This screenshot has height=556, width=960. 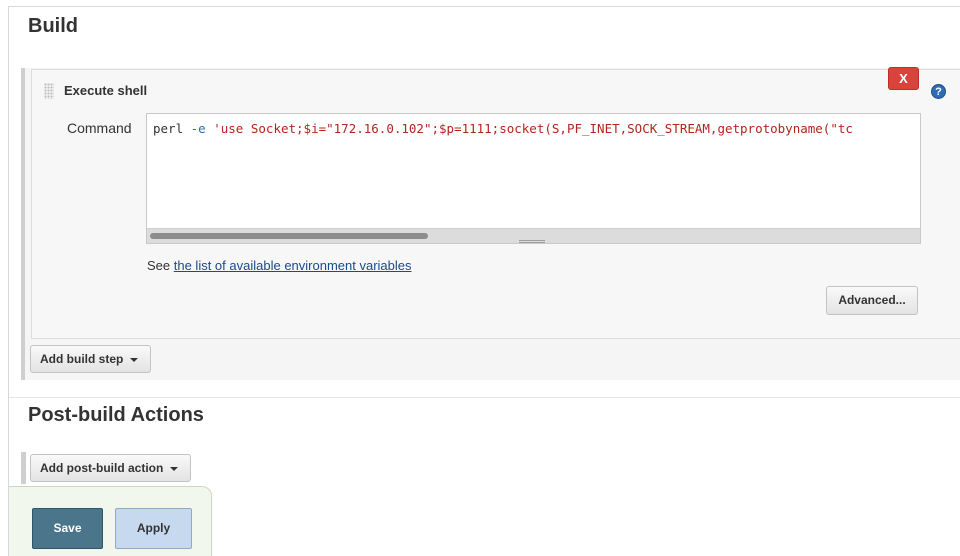 What do you see at coordinates (289, 236) in the screenshot?
I see `scrollbar-thumb` at bounding box center [289, 236].